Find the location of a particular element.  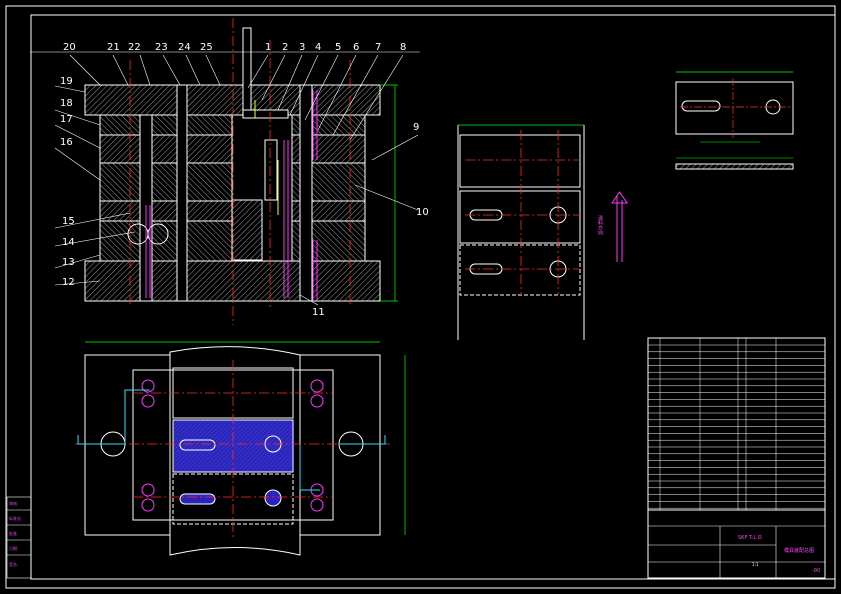

callout-2: 2 is located at coordinates (285, 47).